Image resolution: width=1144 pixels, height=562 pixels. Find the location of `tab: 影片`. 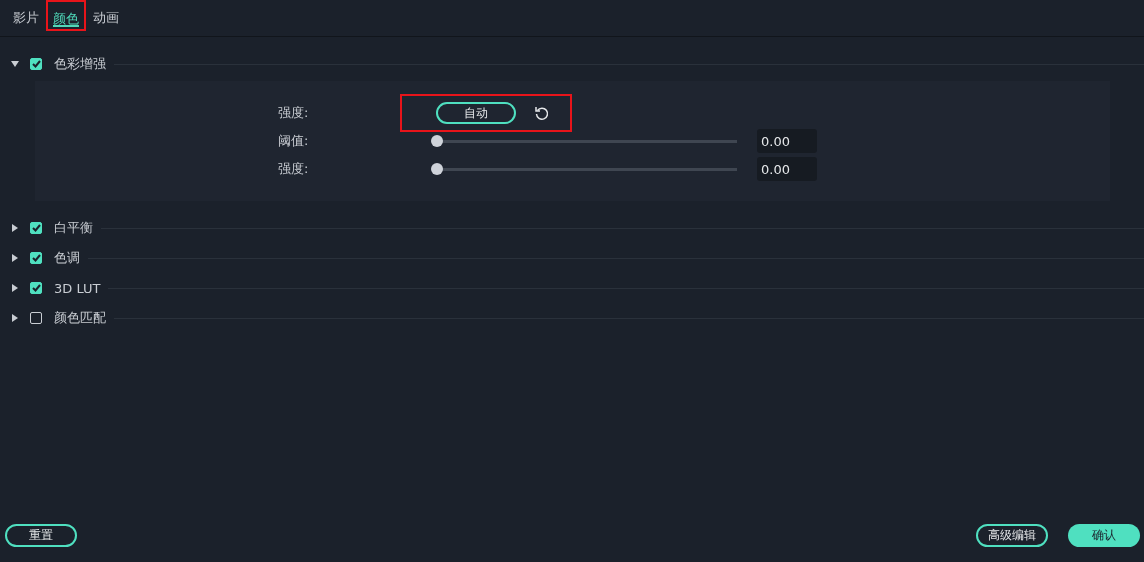

tab: 影片 is located at coordinates (26, 15).